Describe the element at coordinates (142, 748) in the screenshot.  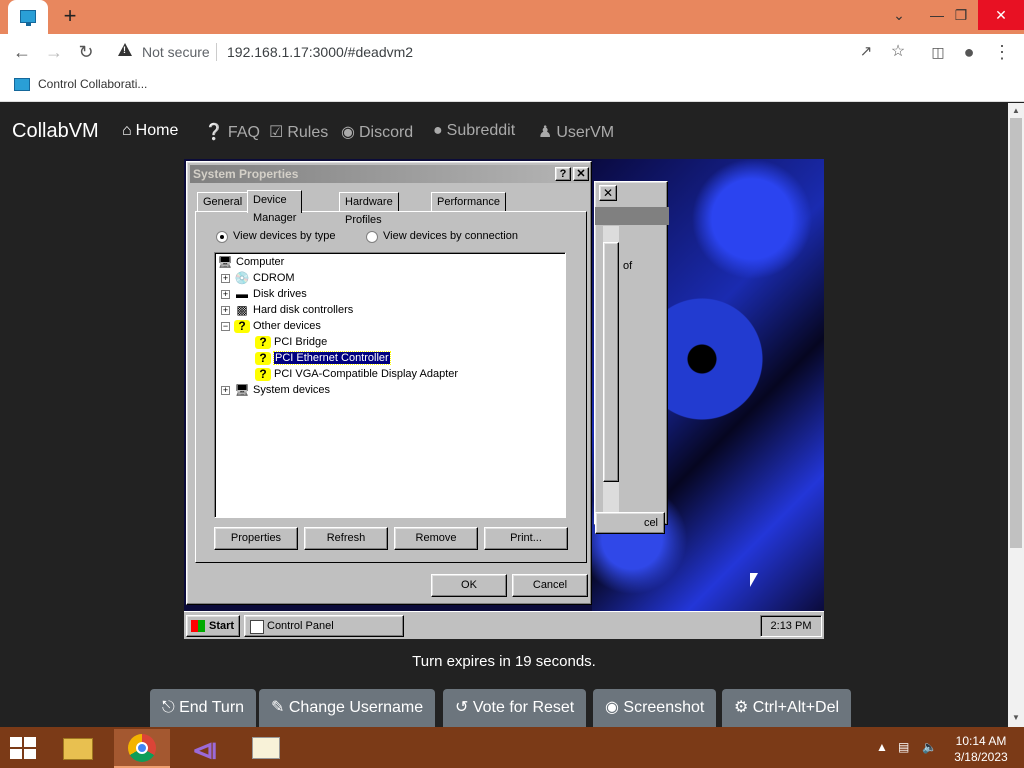
I see `chrome-icon` at that location.